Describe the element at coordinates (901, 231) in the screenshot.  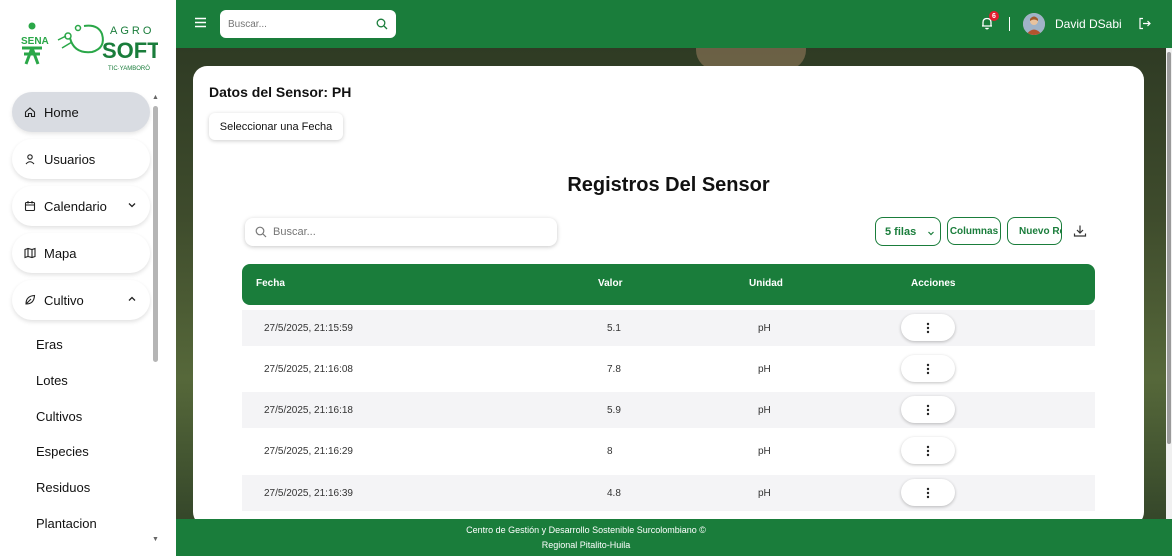
I see `rows-per-page-value: 5 filas` at that location.